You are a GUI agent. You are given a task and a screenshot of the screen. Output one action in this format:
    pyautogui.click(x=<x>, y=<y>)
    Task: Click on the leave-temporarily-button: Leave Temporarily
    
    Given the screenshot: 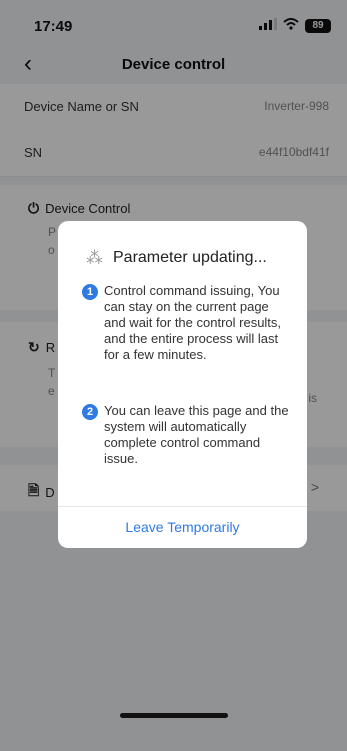 What is the action you would take?
    pyautogui.click(x=182, y=527)
    